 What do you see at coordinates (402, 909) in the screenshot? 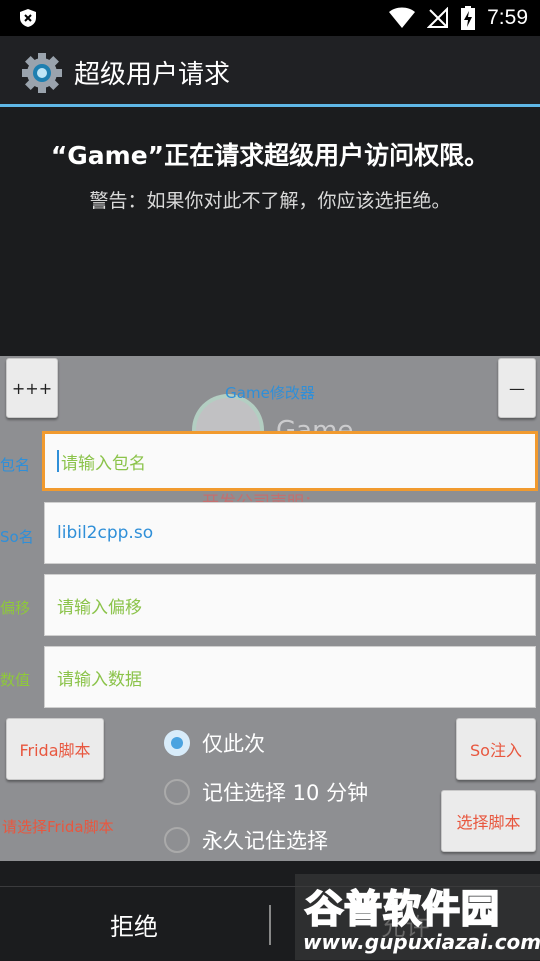
I see `watermark-title: 谷普软件园` at bounding box center [402, 909].